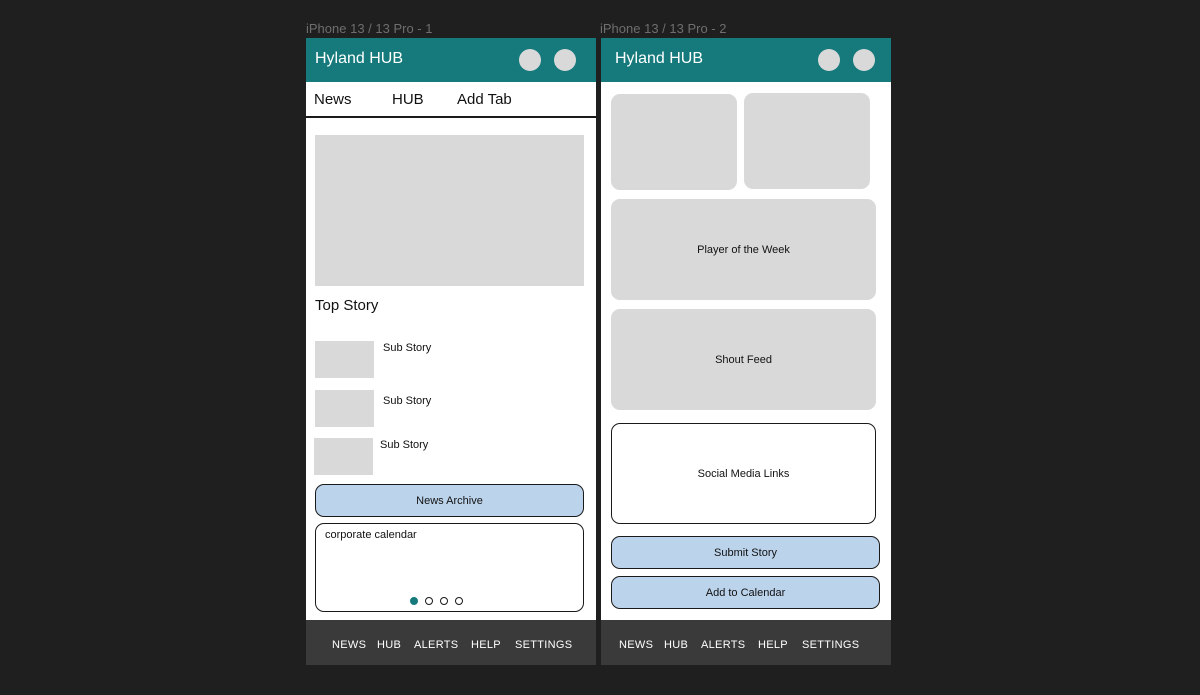 Image resolution: width=1200 pixels, height=695 pixels. Describe the element at coordinates (369, 28) in the screenshot. I see `frame-label-1: iPhone 13 / 13 Pro - 1` at that location.